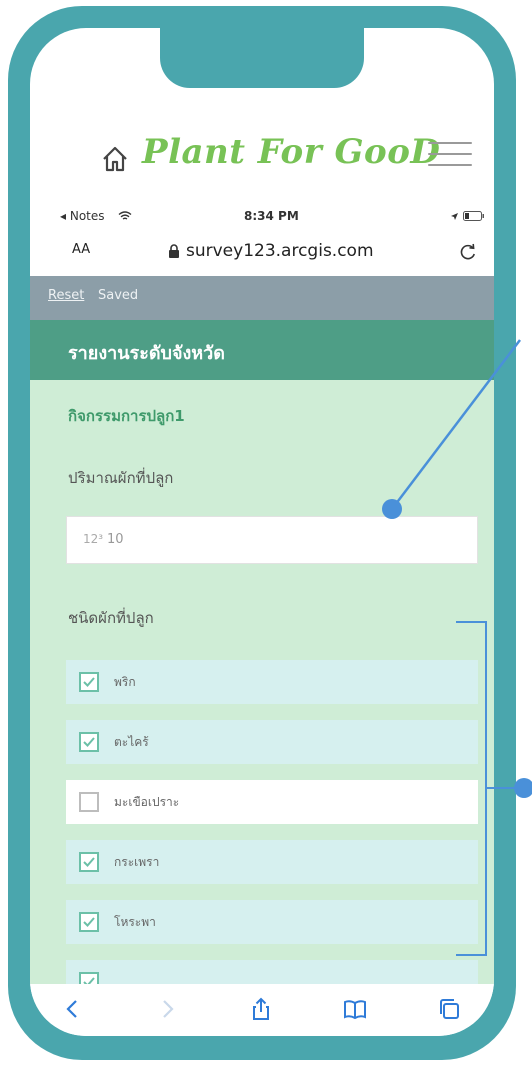 This screenshot has height=1067, width=532. What do you see at coordinates (272, 742) in the screenshot?
I see `choice-option: ตะไคร้` at bounding box center [272, 742].